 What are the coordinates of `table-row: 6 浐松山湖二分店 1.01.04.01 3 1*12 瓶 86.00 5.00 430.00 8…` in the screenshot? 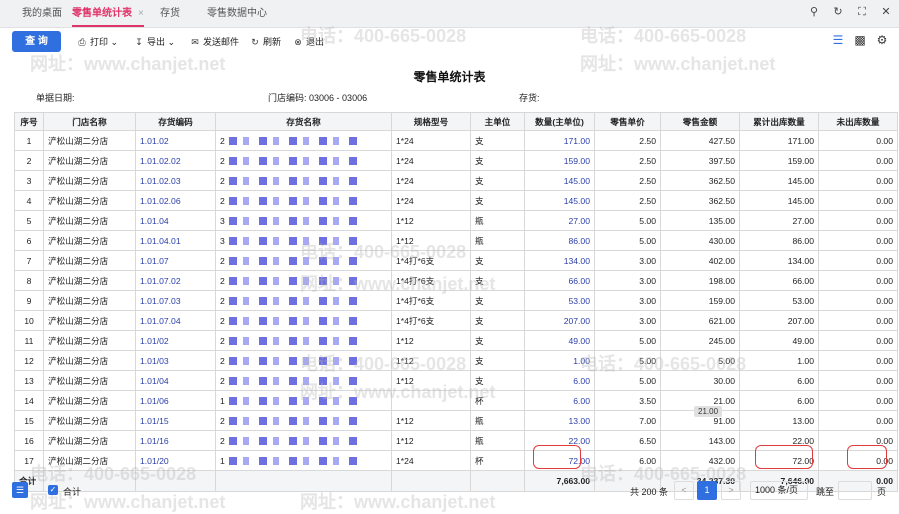 It's located at (456, 240).